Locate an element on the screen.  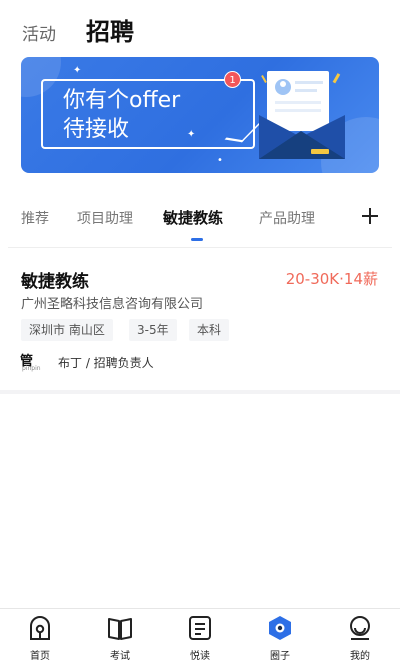
tab-project-assistant: 项目助理 is located at coordinates (105, 218).